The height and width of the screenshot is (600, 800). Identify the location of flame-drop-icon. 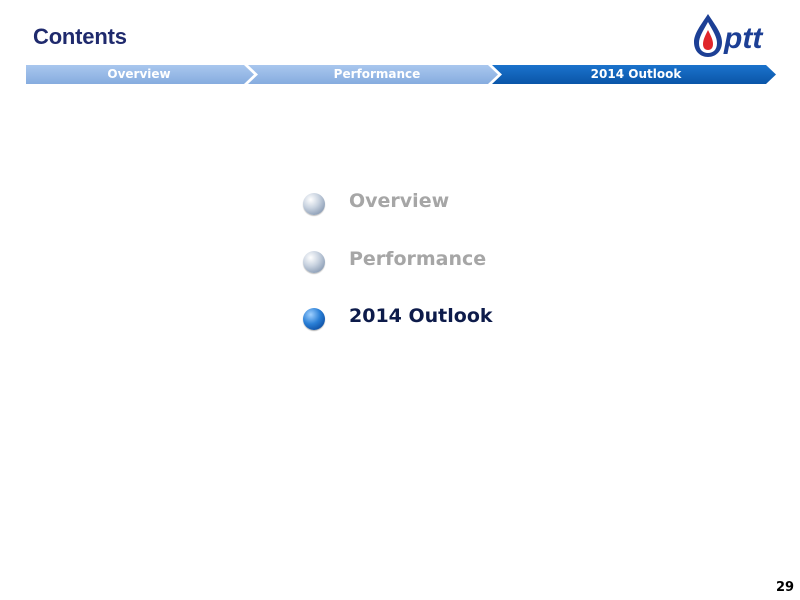
(708, 35).